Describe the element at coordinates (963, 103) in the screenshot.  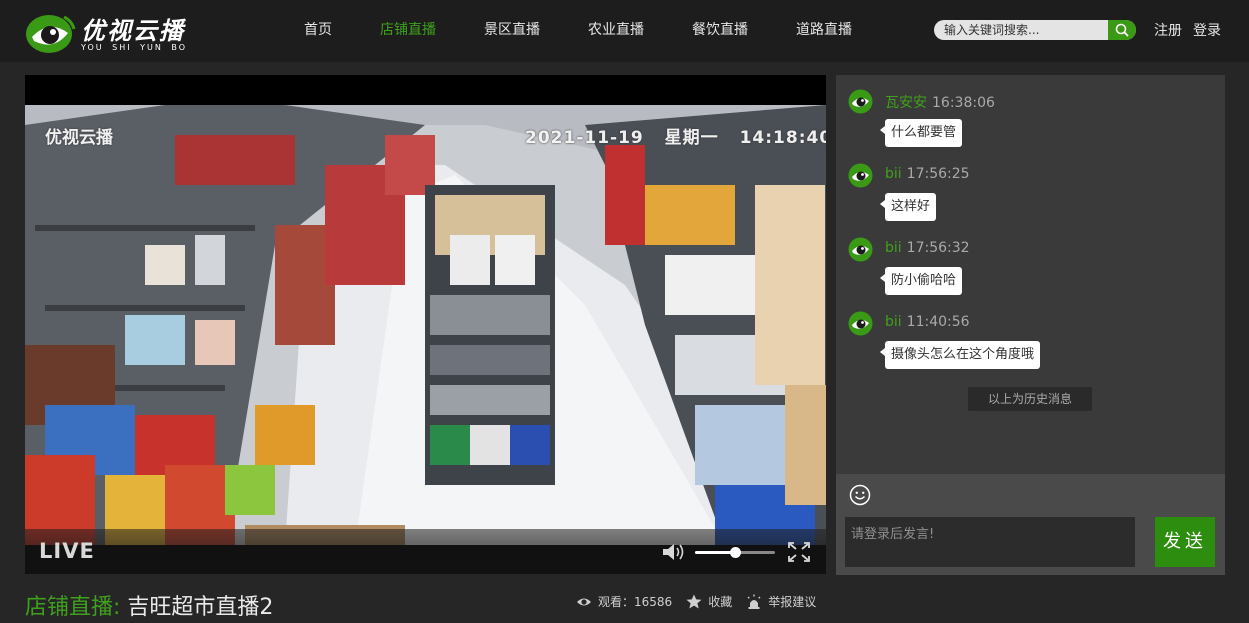
I see `message-time: 16:38:06` at that location.